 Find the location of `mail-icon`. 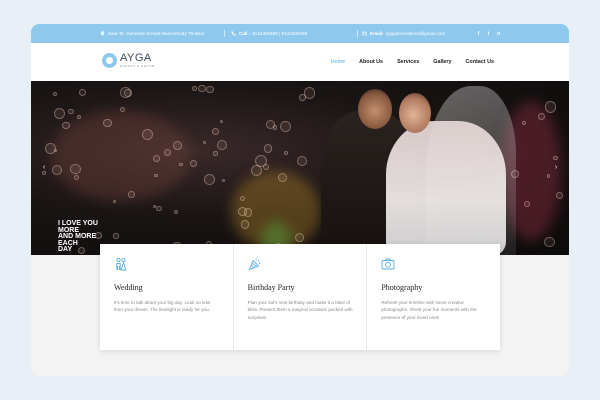

mail-icon is located at coordinates (364, 33).